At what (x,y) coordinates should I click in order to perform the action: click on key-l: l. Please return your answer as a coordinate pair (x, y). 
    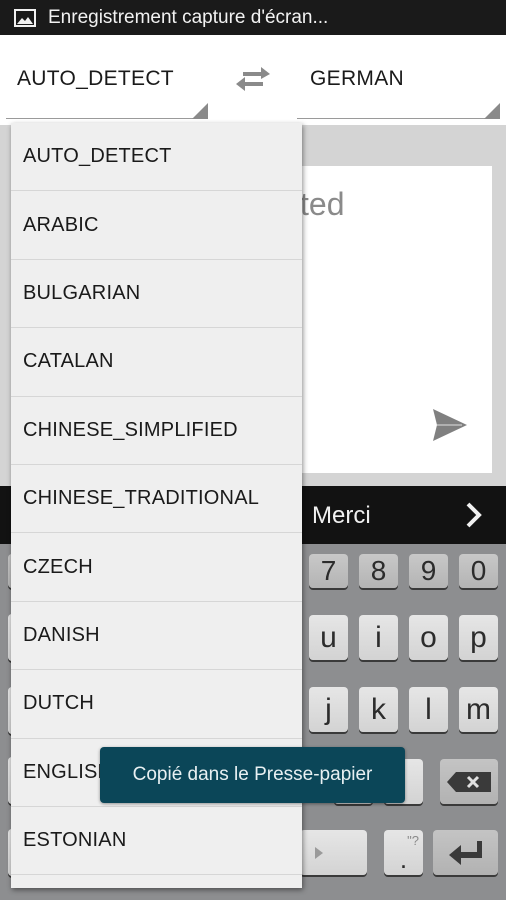
    Looking at the image, I should click on (428, 709).